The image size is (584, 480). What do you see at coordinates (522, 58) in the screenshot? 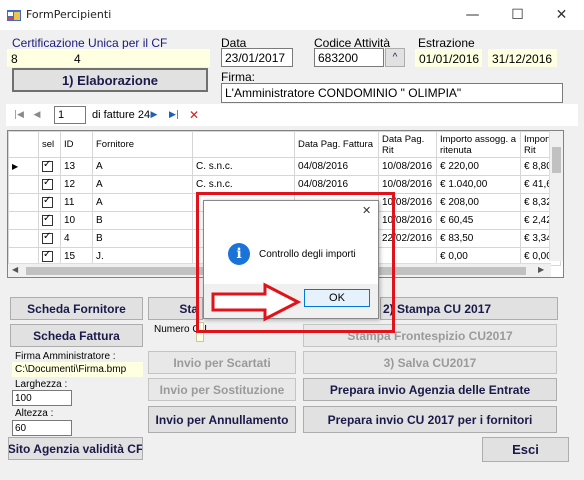
I see `estrazione-to: 31/12/2016` at bounding box center [522, 58].